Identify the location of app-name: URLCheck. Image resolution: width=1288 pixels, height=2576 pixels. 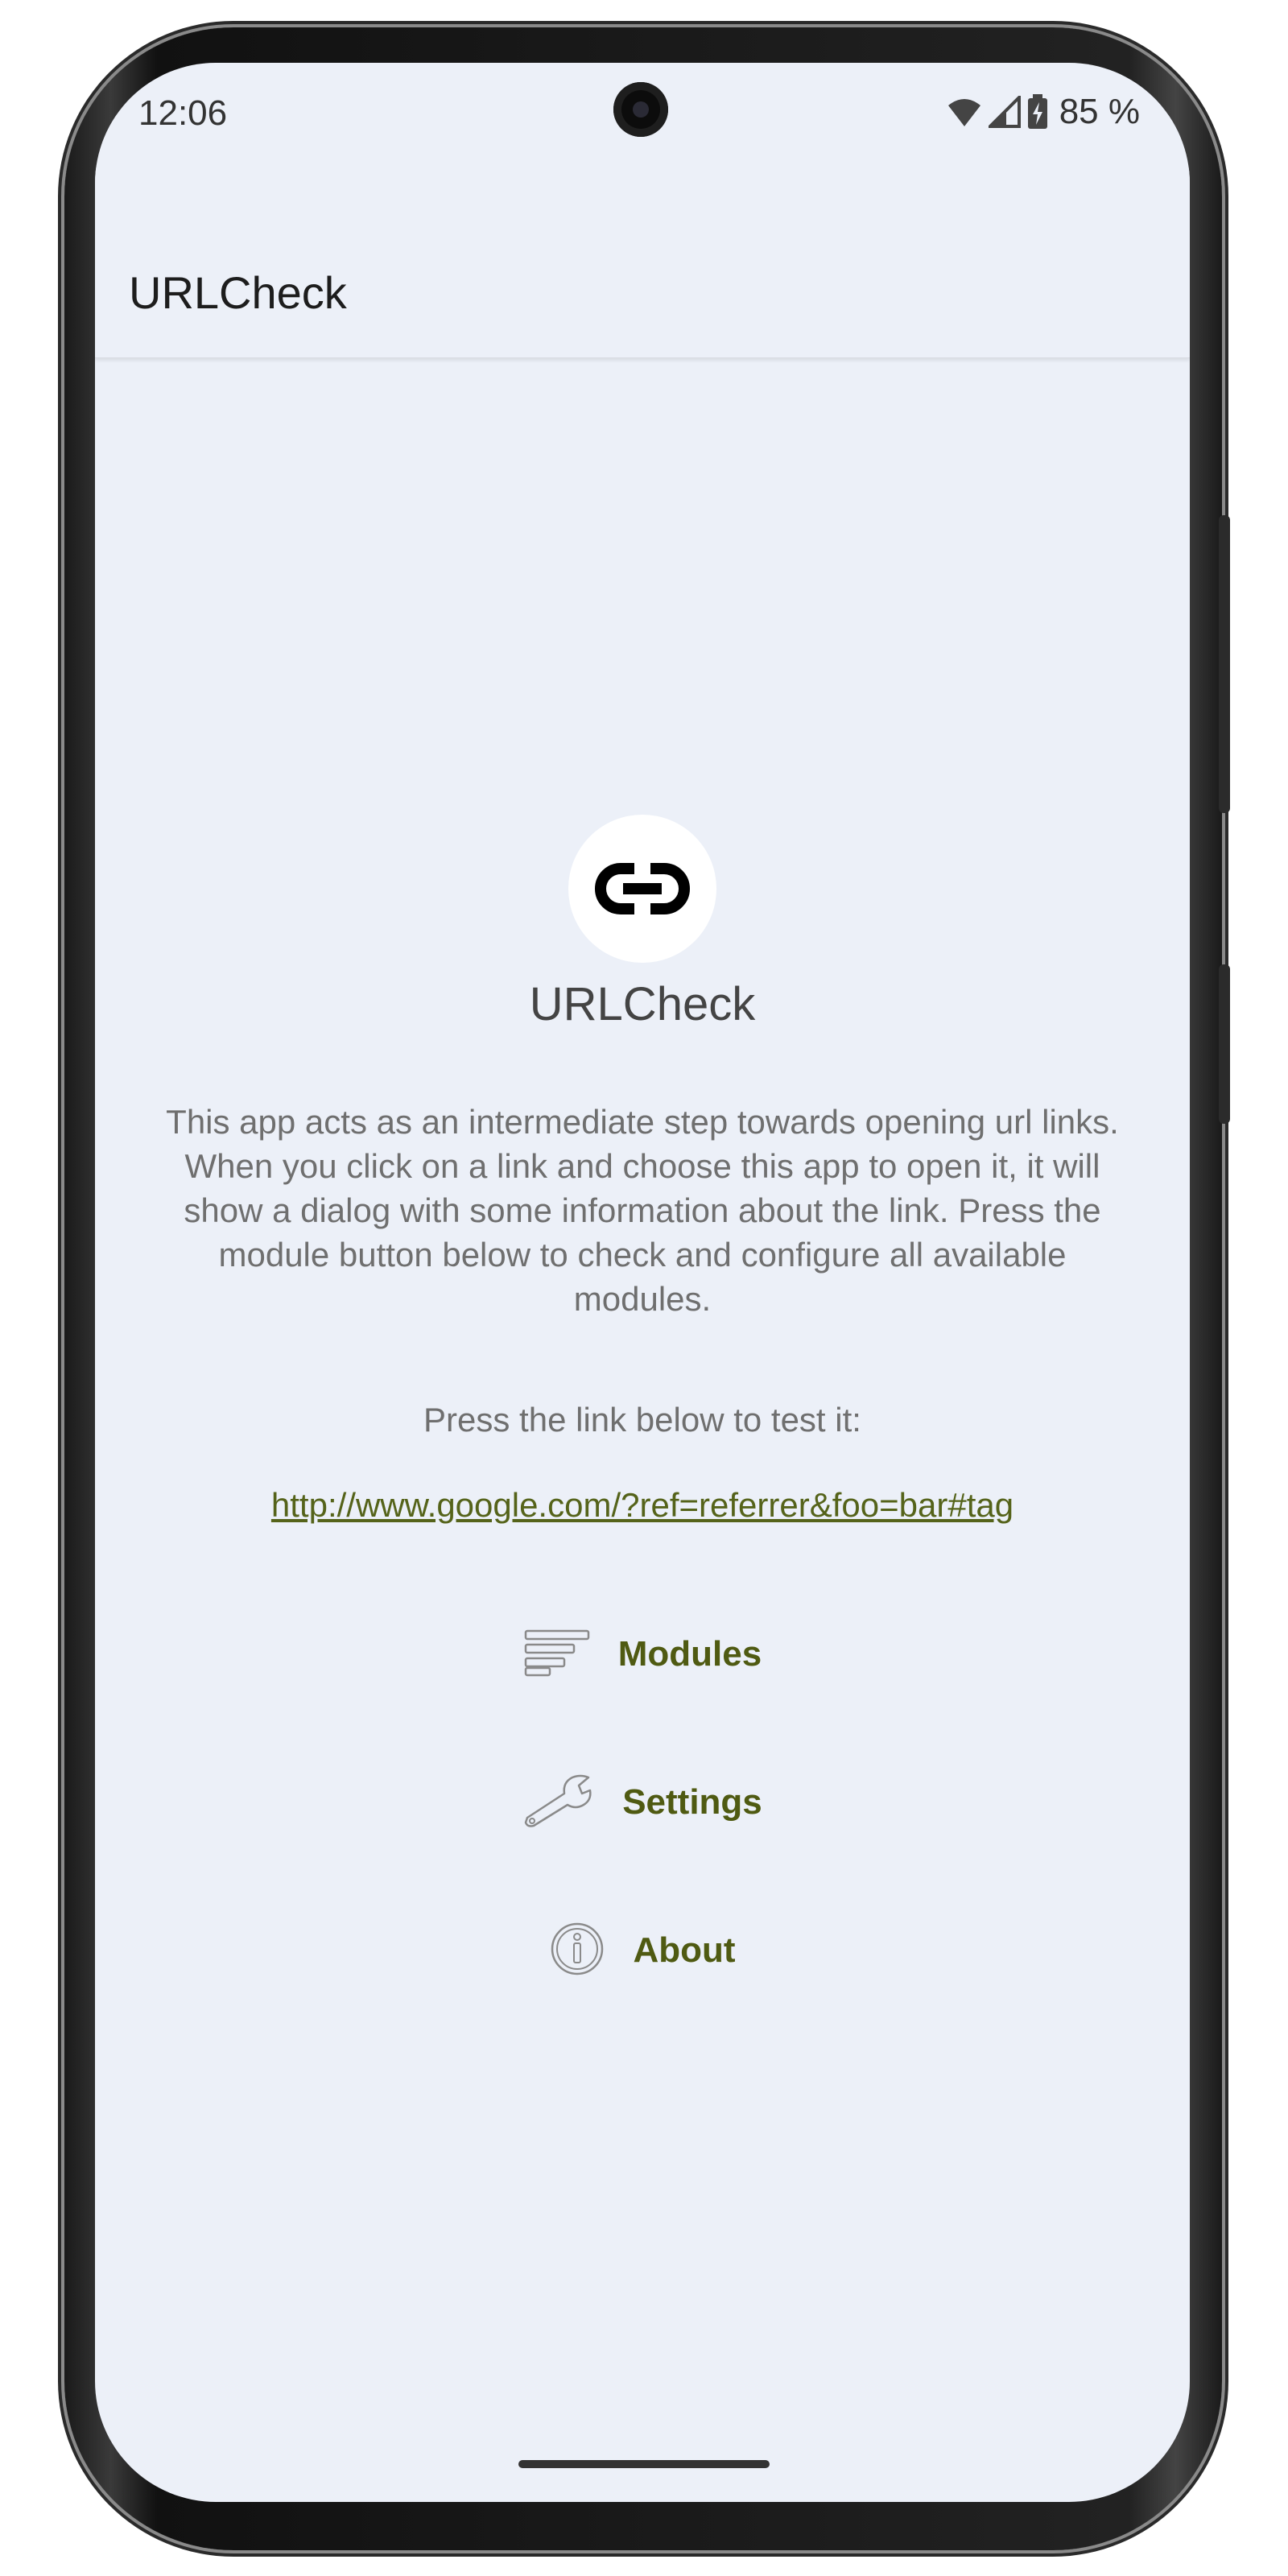
(642, 1004).